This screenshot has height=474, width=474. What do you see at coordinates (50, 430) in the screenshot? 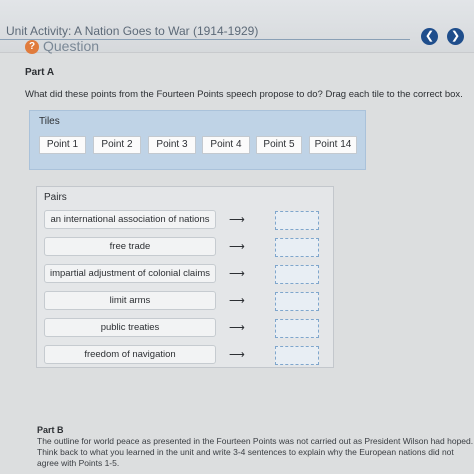
I see `part-b-heading: Part B` at bounding box center [50, 430].